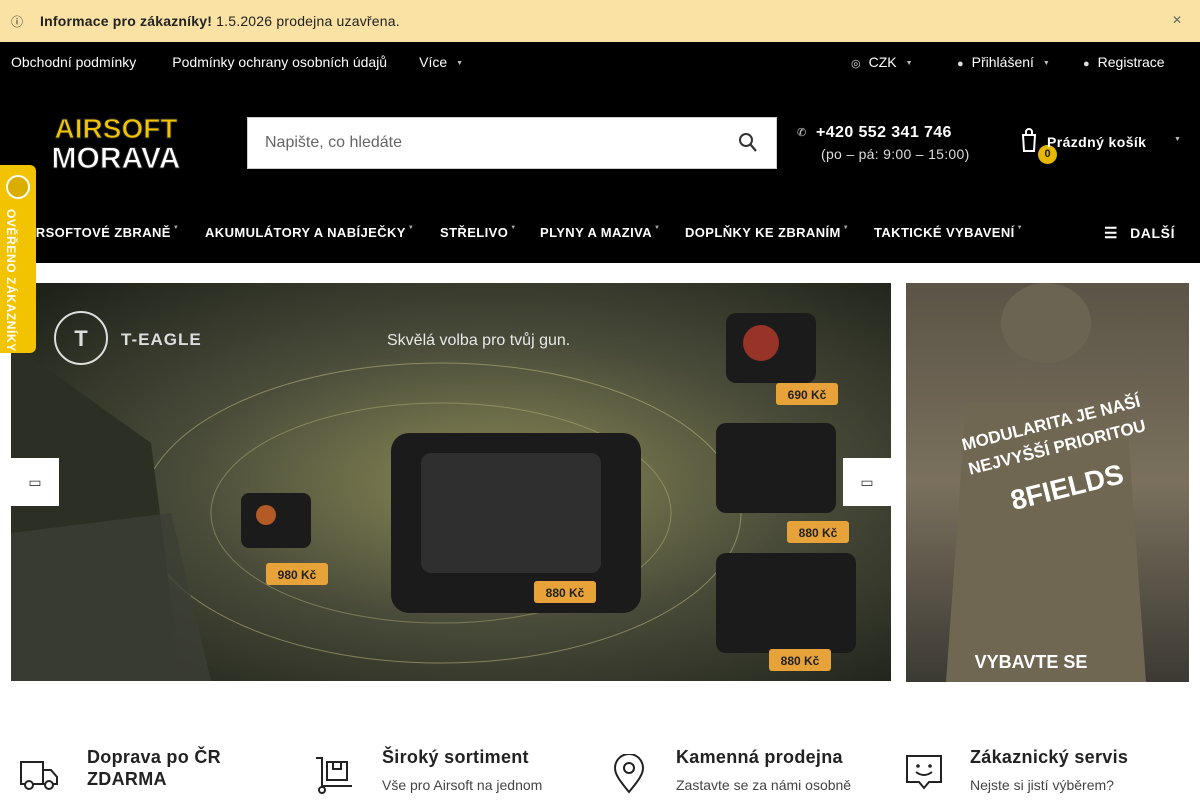 This screenshot has height=800, width=1200. What do you see at coordinates (960, 64) in the screenshot?
I see `user-icon: ●` at bounding box center [960, 64].